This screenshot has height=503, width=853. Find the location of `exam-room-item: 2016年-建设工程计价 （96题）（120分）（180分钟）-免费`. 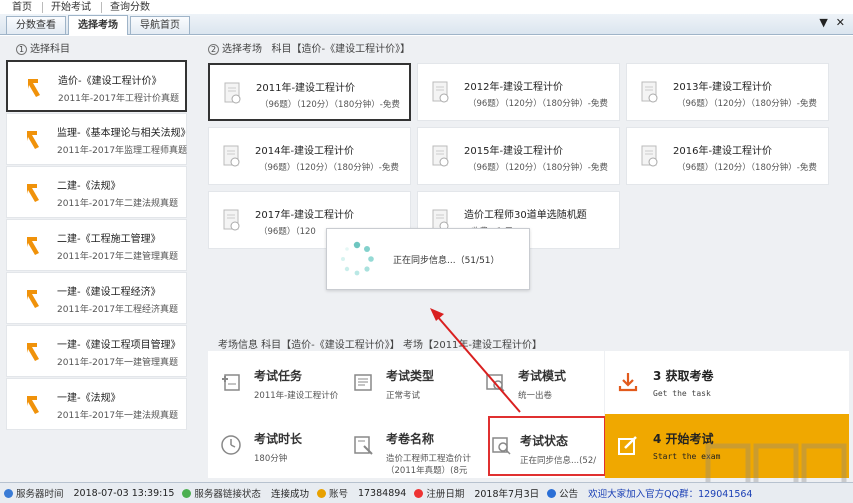

exam-room-item: 2016年-建设工程计价 （96题）（120分）（180分钟）-免费 is located at coordinates (727, 156).